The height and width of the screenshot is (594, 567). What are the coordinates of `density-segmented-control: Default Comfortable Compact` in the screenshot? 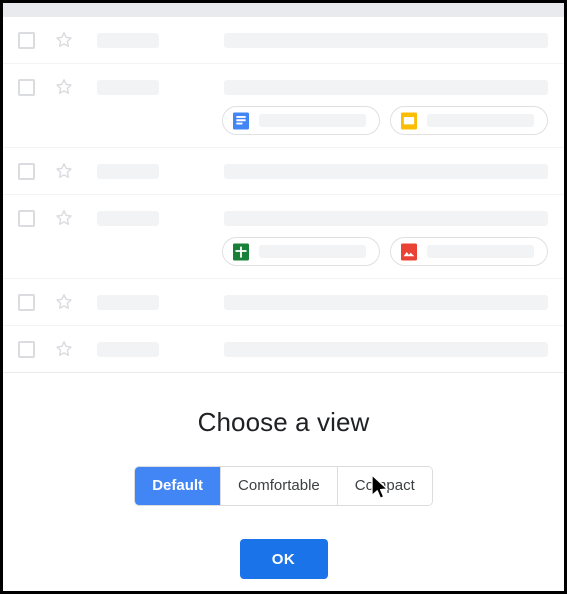 It's located at (283, 486).